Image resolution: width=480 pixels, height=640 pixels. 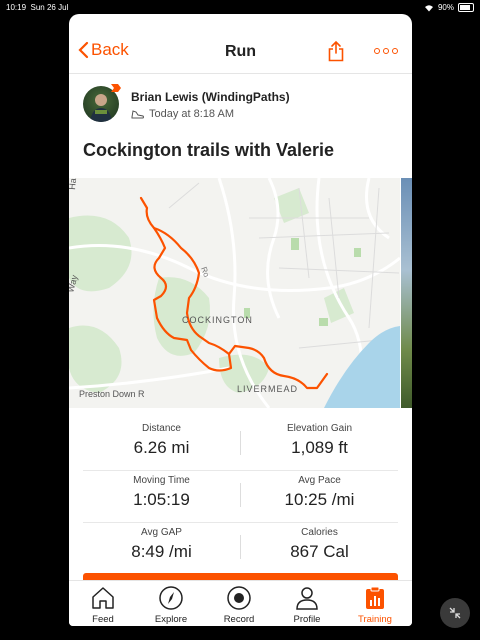 What do you see at coordinates (116, 88) in the screenshot?
I see `subscriber-badge-icon` at bounding box center [116, 88].